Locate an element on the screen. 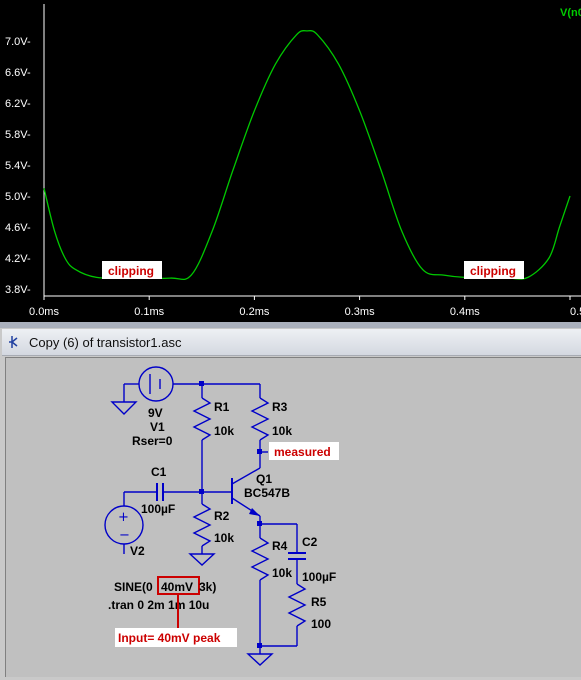 This screenshot has height=680, width=581. r5-resistor is located at coordinates (283, 615).